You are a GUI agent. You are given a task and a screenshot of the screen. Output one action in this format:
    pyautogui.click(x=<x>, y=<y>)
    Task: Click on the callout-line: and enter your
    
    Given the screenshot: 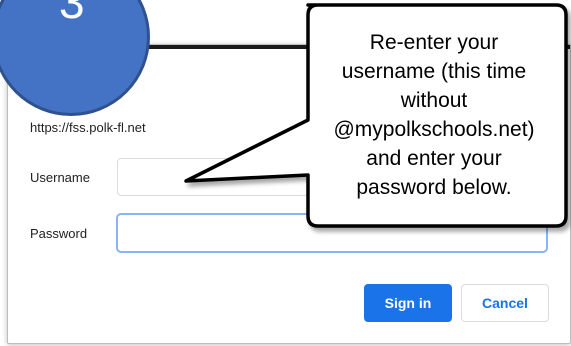 What is the action you would take?
    pyautogui.click(x=434, y=158)
    